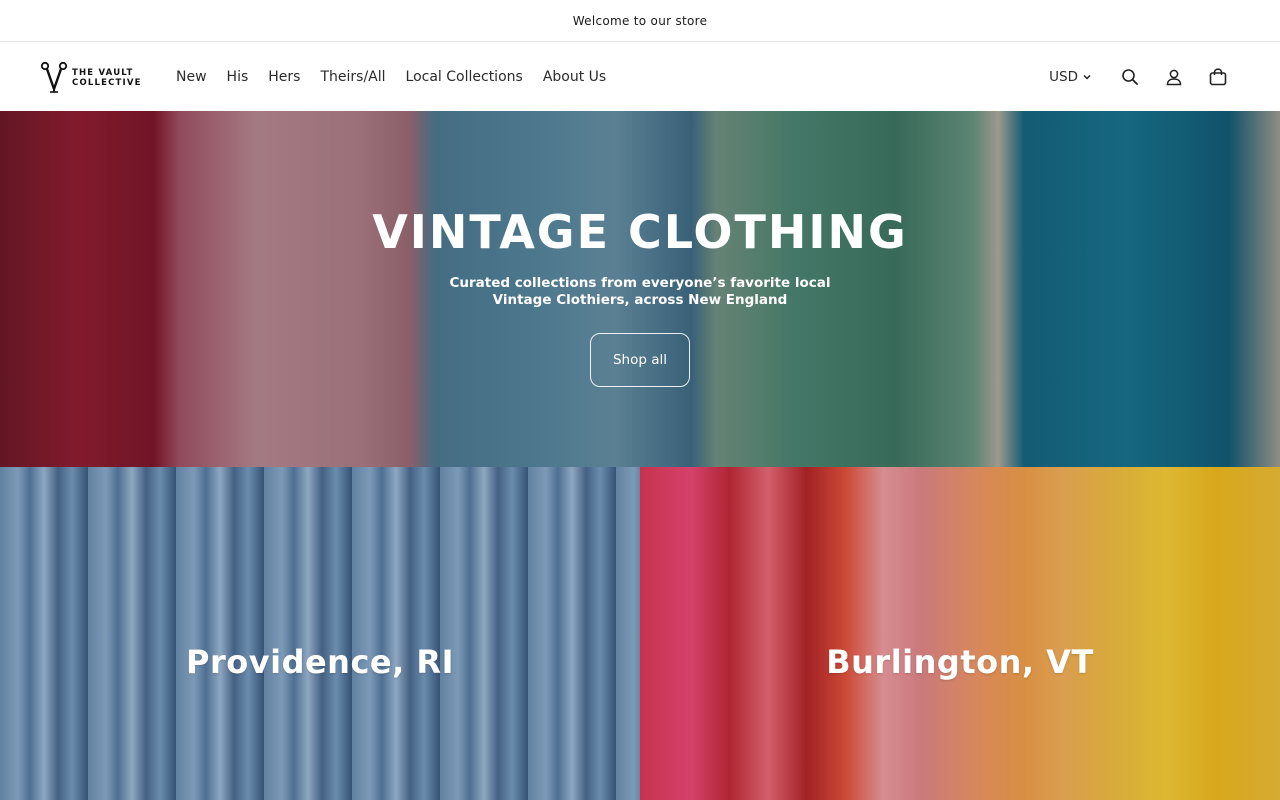  I want to click on currency-label: USD, so click(1063, 76).